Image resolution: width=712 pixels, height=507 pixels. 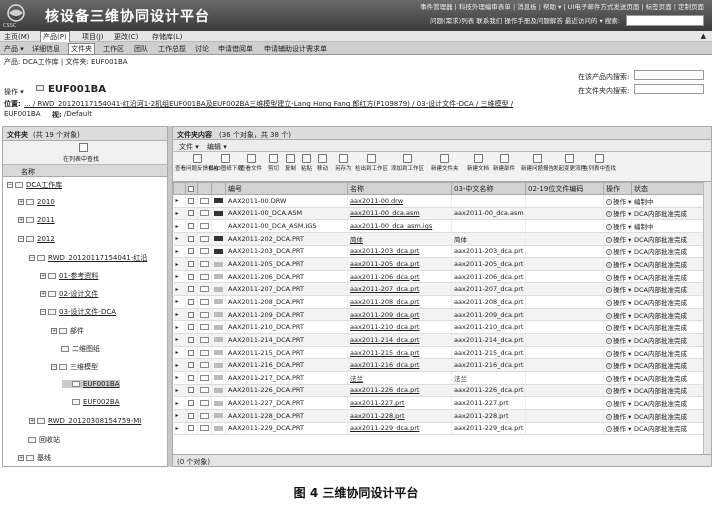 I want to click on tree-node-label: 03-设计文件-DCA, so click(x=87, y=312).